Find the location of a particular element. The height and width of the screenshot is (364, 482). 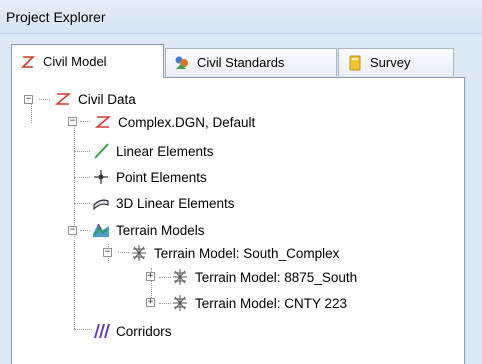

tree-node-terrain-model-cnty-223: Terrain Model: CNTY 223 is located at coordinates (259, 303).